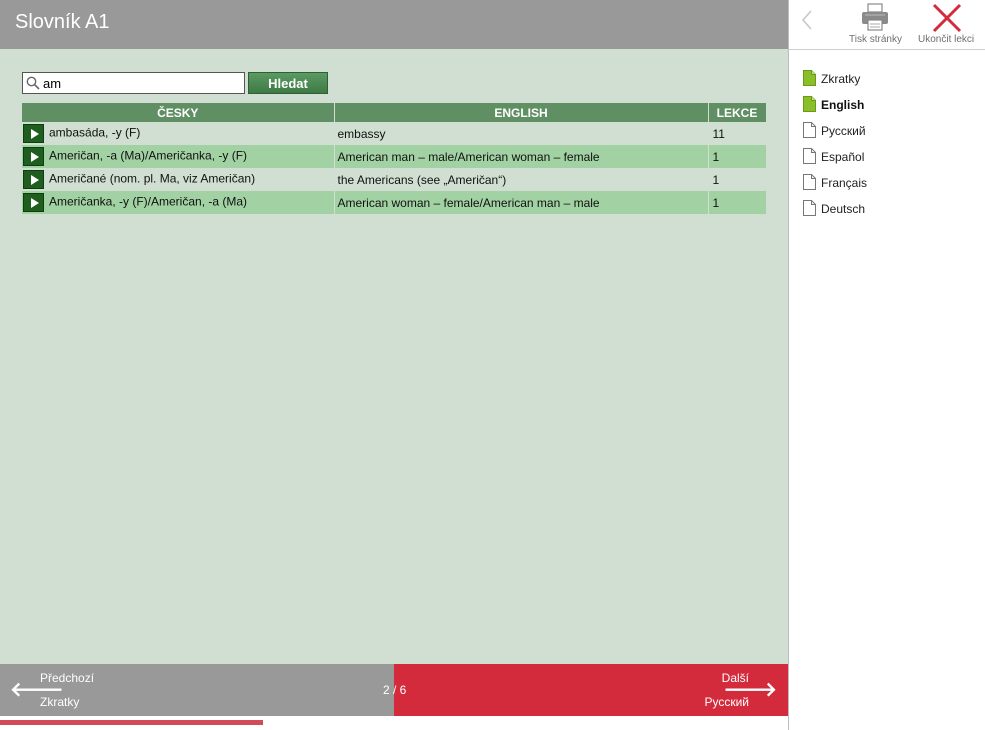  What do you see at coordinates (843, 105) in the screenshot?
I see `page-item-label: English` at bounding box center [843, 105].